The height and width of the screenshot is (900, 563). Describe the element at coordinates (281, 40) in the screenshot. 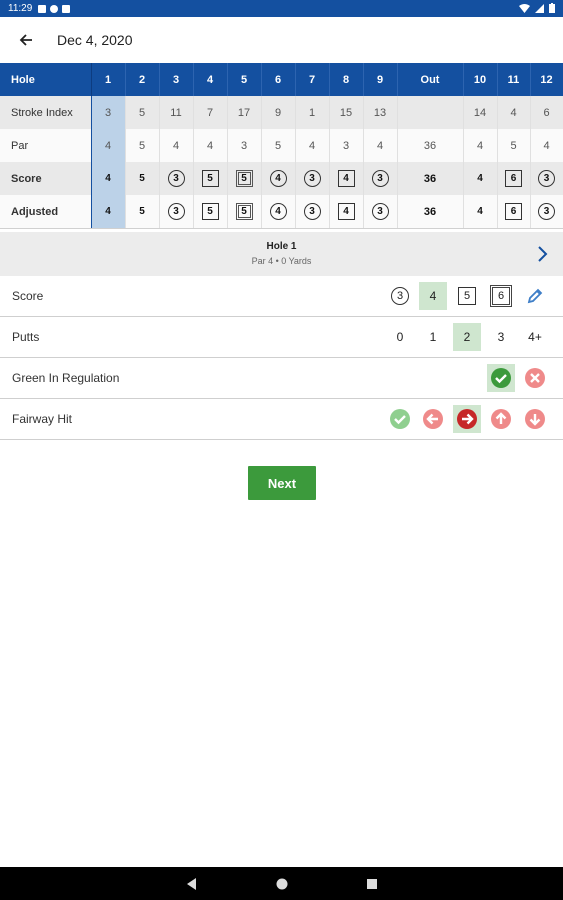

I see `app-bar: Dec 4, 2020` at that location.